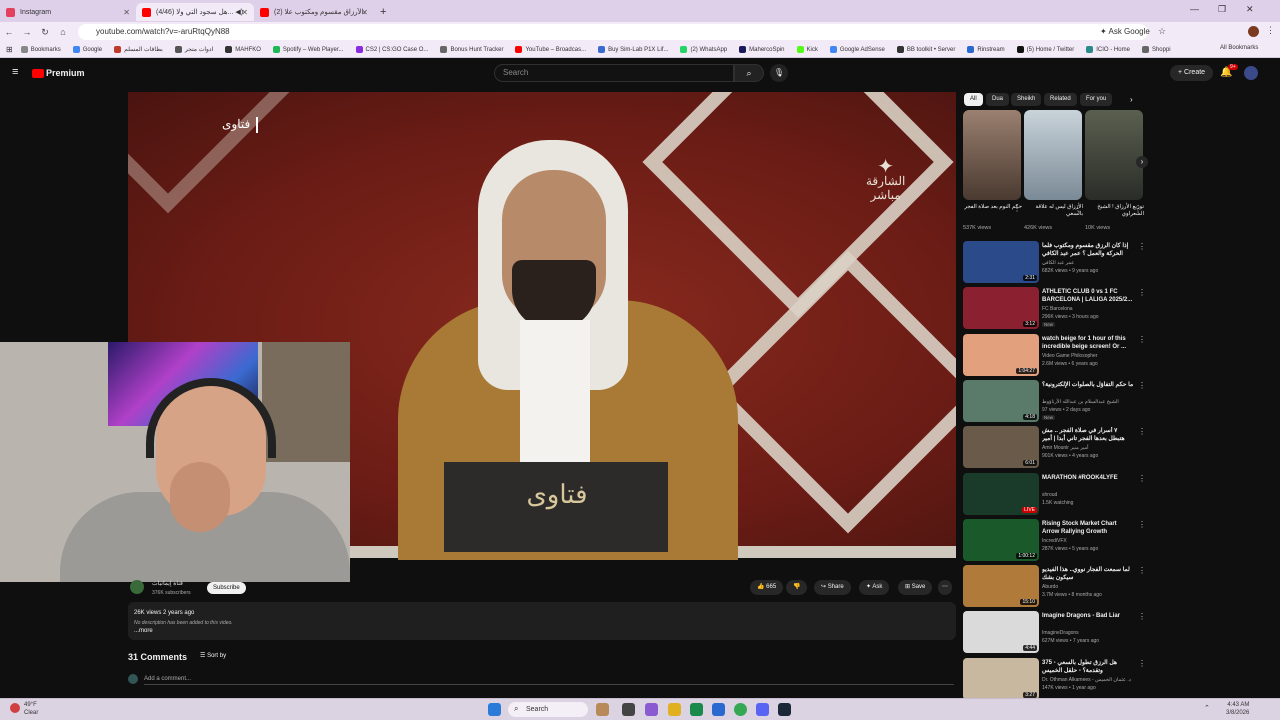 The image size is (1280, 720). What do you see at coordinates (1045, 49) in the screenshot?
I see `bookmark-item: (5) Home / Twitter` at bounding box center [1045, 49].